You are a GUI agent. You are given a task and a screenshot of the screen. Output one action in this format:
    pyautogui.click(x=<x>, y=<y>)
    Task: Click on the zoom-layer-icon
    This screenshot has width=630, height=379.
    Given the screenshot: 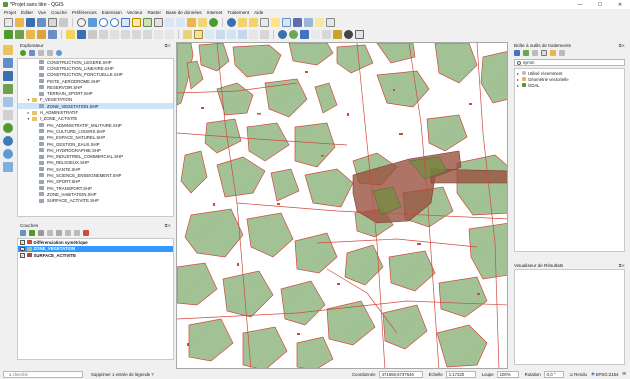 What is the action you would take?
    pyautogui.click(x=147, y=22)
    